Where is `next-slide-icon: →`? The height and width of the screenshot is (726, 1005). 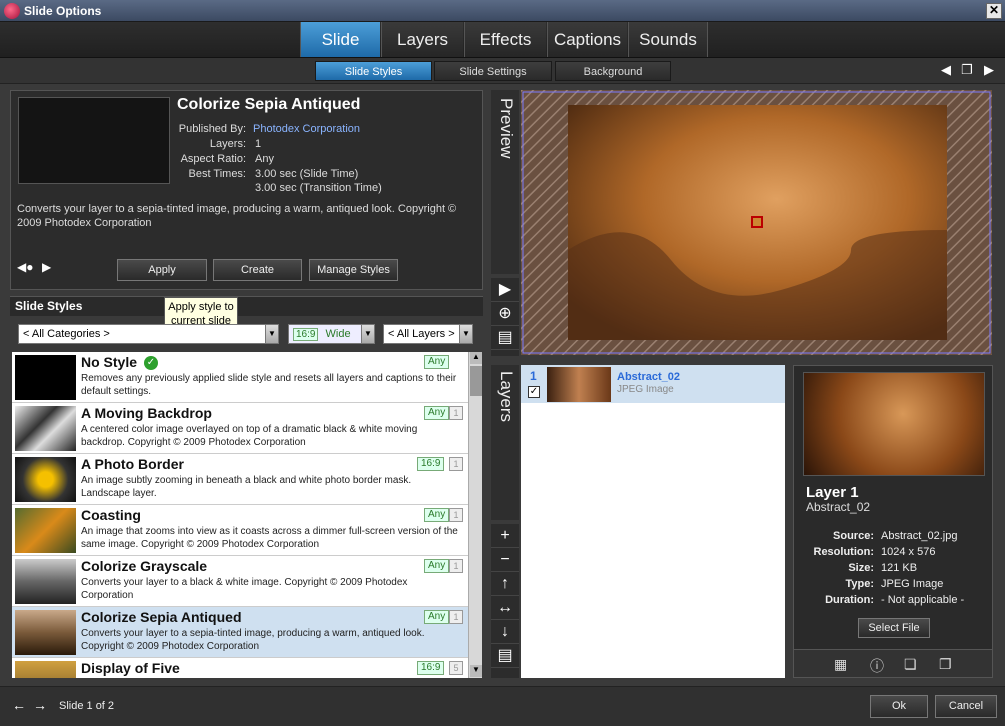
next-slide-icon: → is located at coordinates (40, 705).